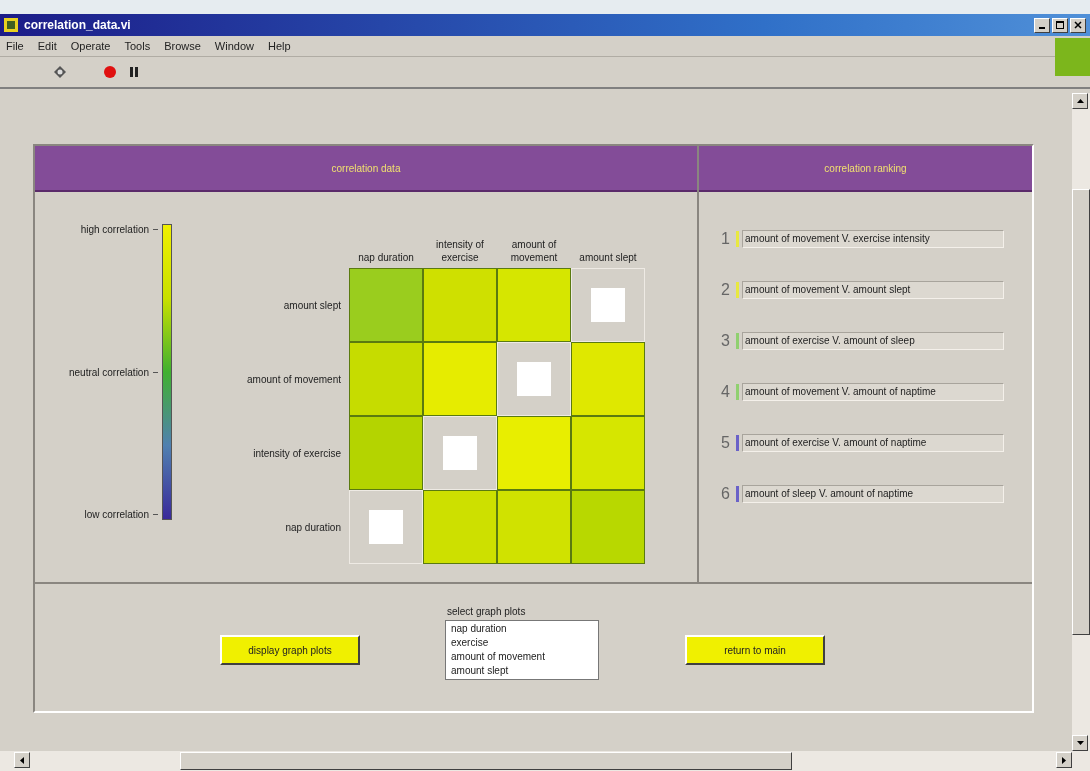 Image resolution: width=1090 pixels, height=771 pixels. I want to click on ranking-field: amount of movement V. amount slept, so click(873, 289).